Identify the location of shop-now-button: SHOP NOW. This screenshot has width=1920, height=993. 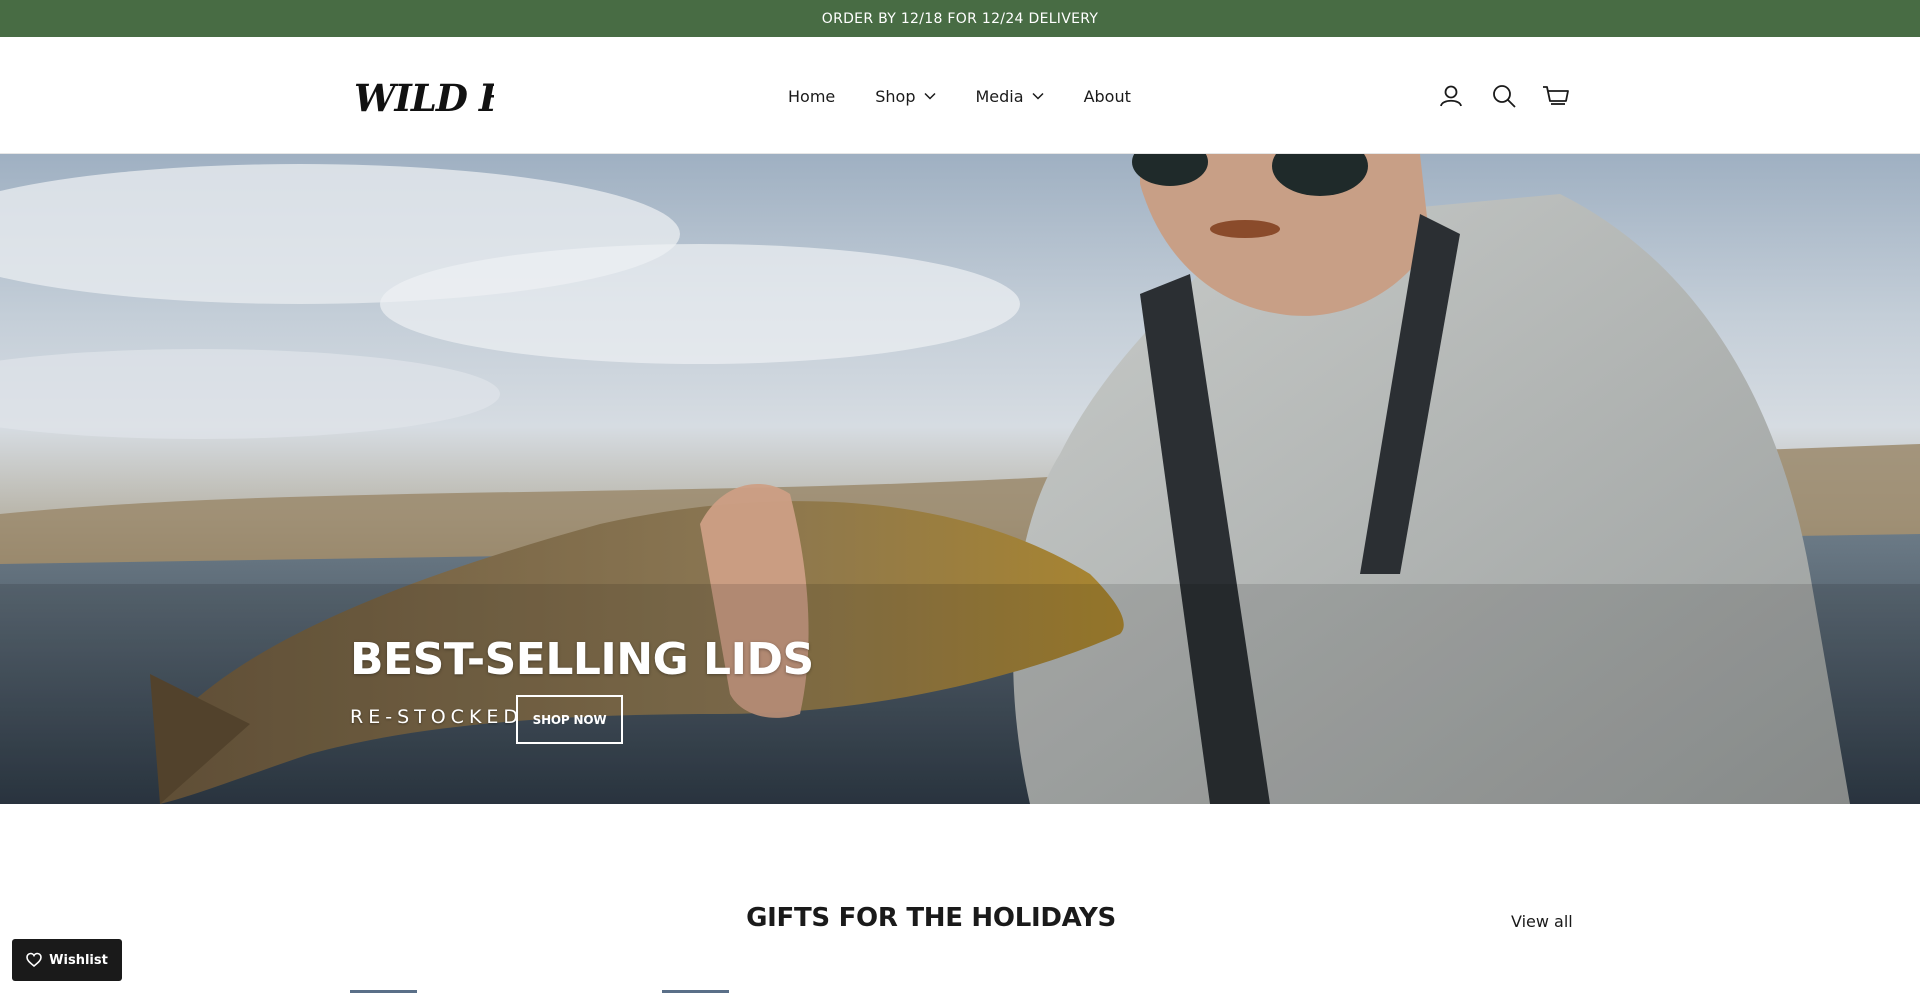
(569, 719).